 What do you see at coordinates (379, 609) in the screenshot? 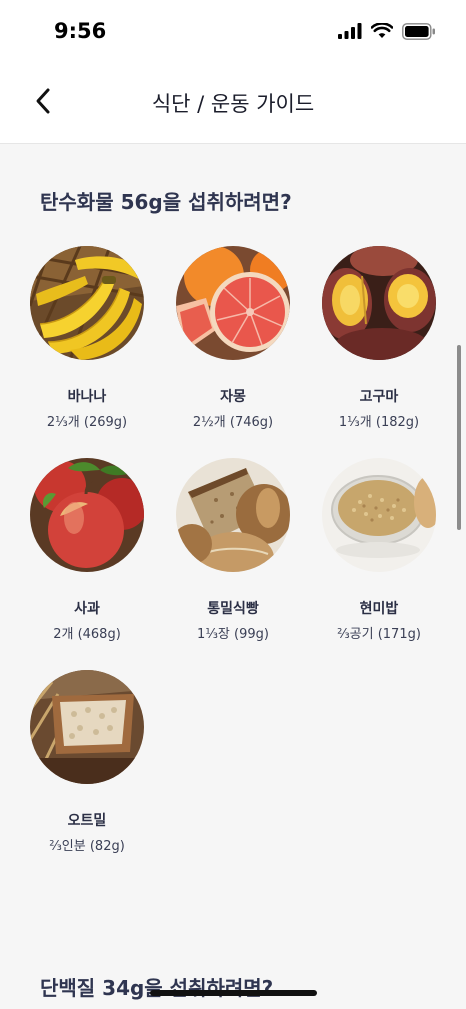
I see `food-name: 현미밥` at bounding box center [379, 609].